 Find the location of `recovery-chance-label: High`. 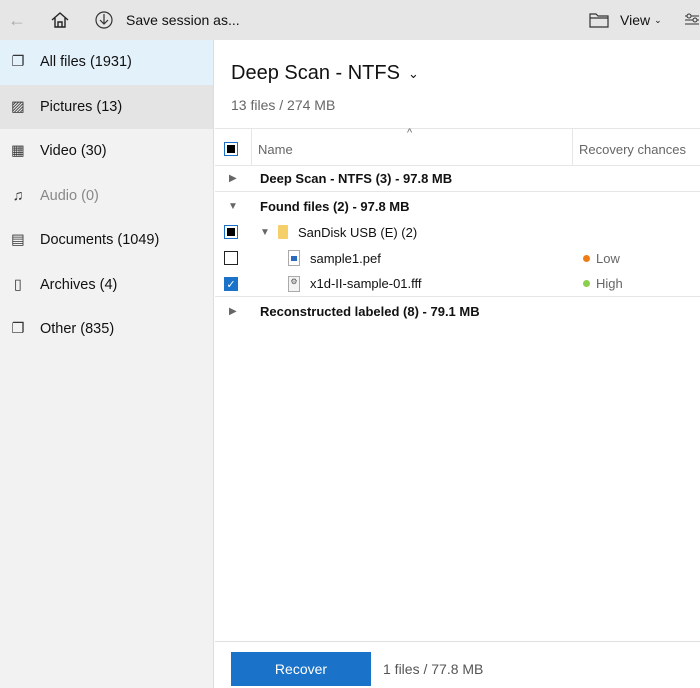

recovery-chance-label: High is located at coordinates (609, 283).